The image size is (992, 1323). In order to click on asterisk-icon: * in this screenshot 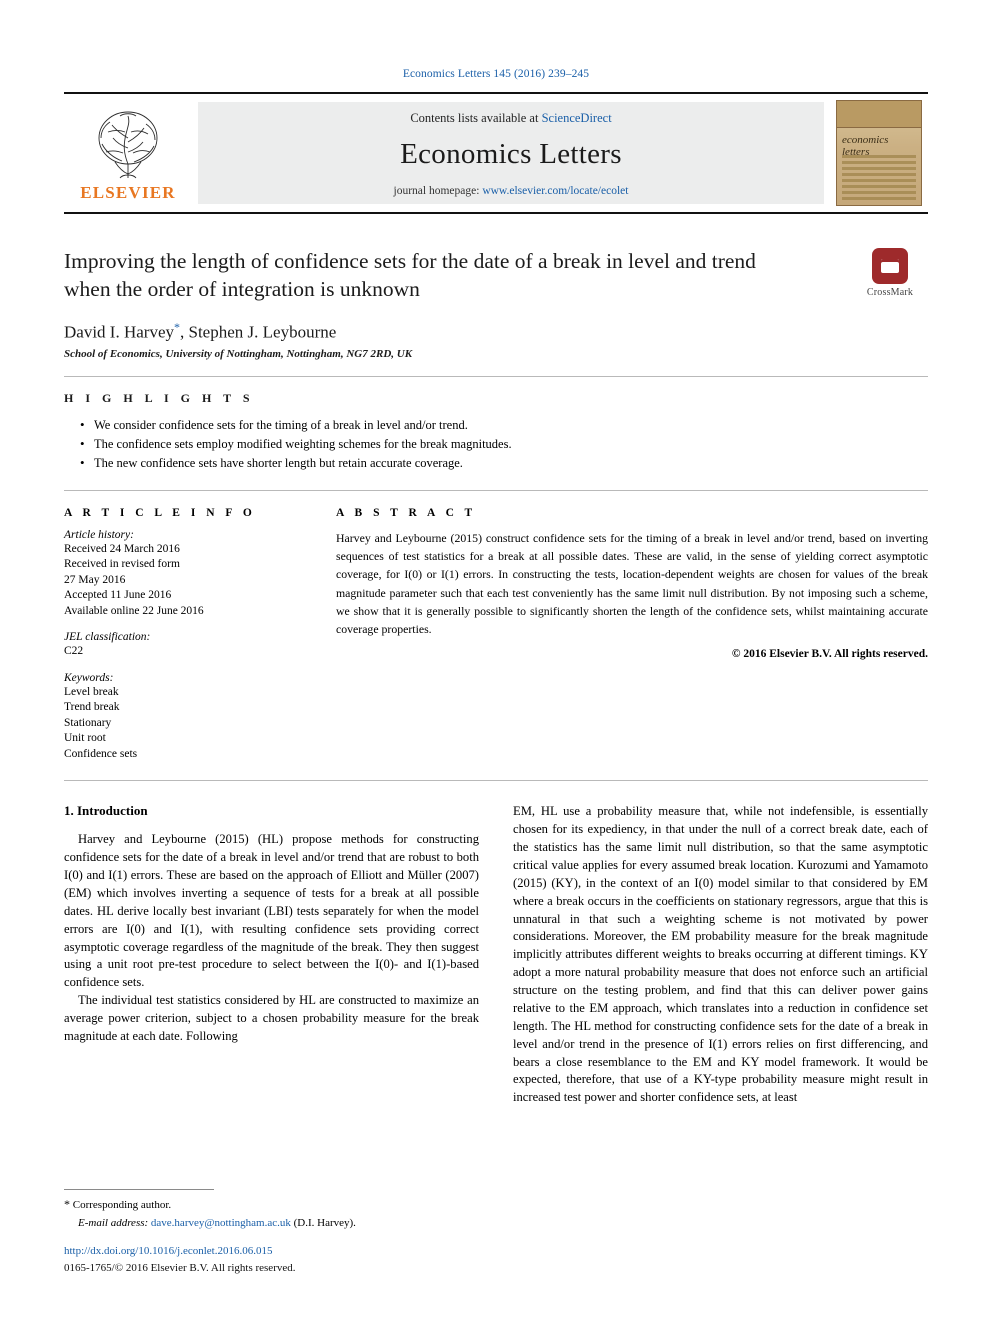, I will do `click(67, 1204)`.